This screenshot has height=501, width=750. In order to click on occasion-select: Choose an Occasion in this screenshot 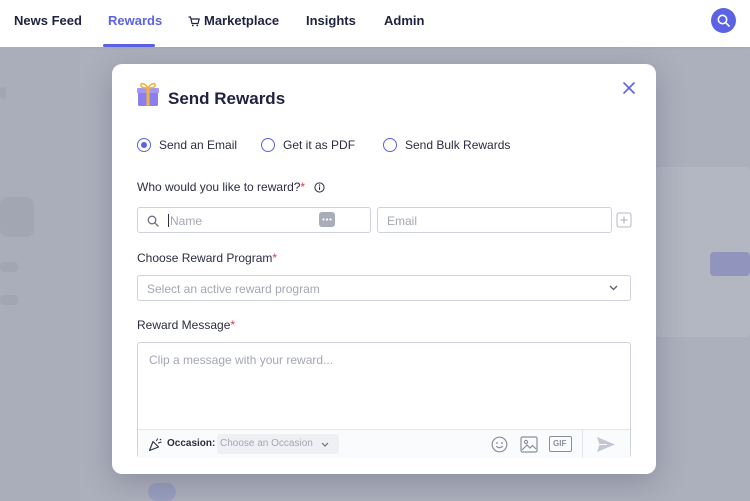, I will do `click(278, 444)`.